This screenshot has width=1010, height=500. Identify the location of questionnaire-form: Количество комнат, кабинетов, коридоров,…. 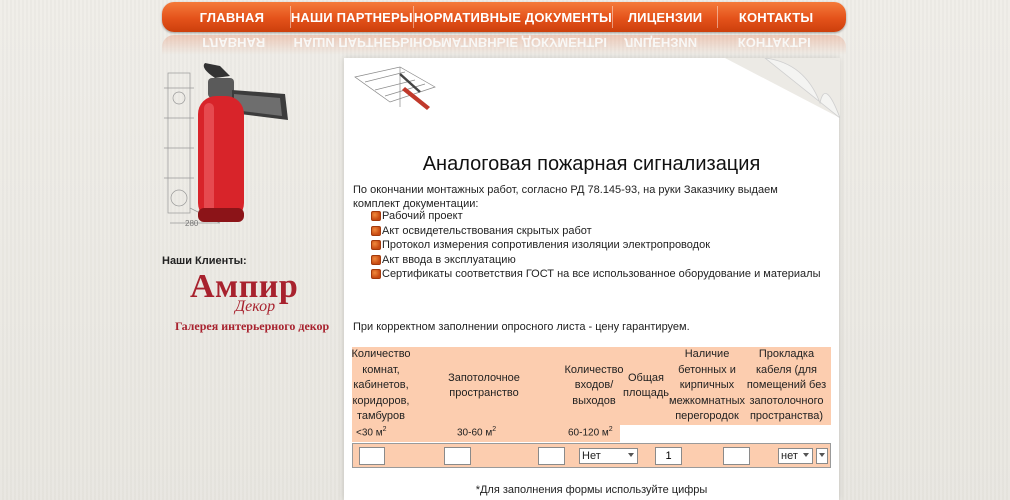
(591, 407).